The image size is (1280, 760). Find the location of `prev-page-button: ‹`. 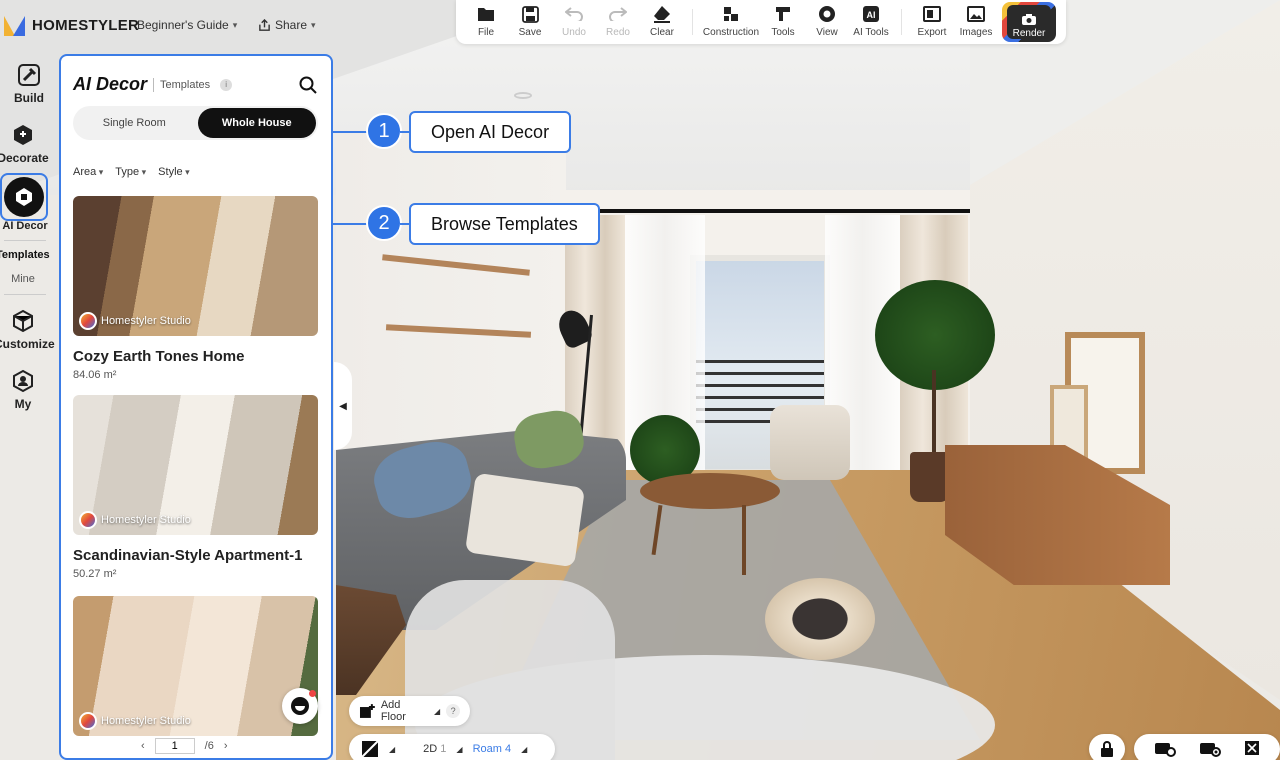

prev-page-button: ‹ is located at coordinates (143, 746).